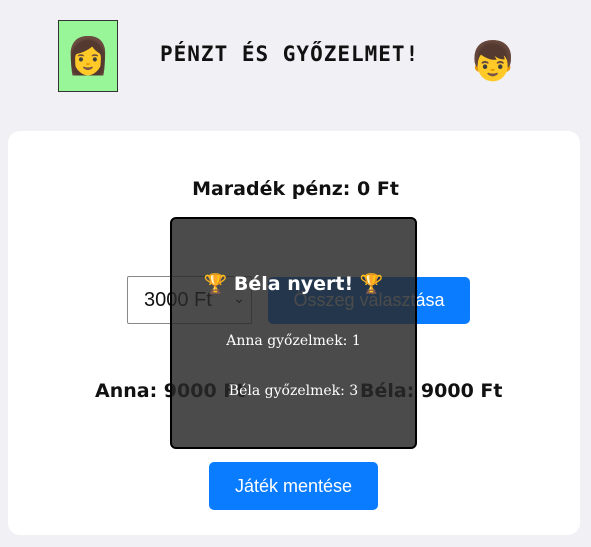 The width and height of the screenshot is (591, 547). What do you see at coordinates (293, 391) in the screenshot?
I see `bela-wins: Béla győzelmek: 3` at bounding box center [293, 391].